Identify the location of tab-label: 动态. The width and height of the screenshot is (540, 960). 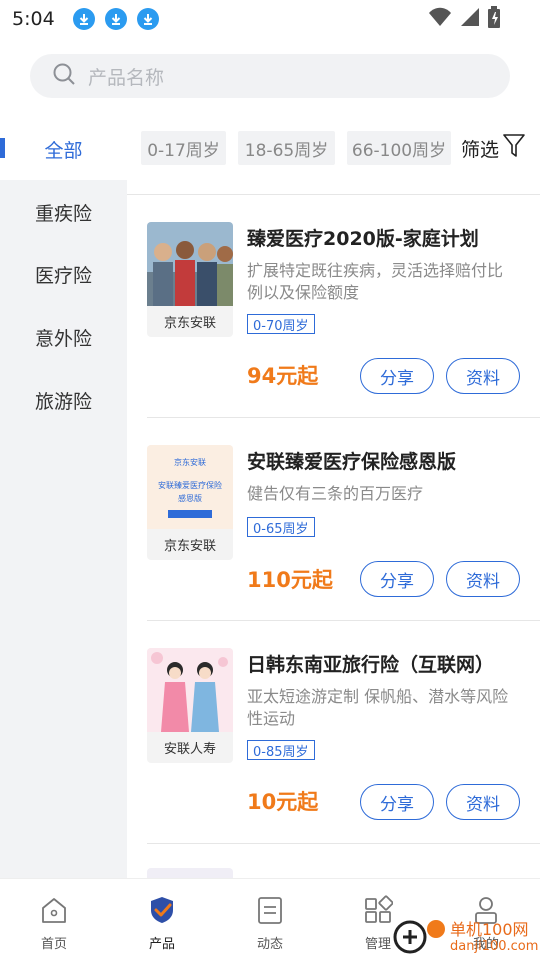
(269, 944).